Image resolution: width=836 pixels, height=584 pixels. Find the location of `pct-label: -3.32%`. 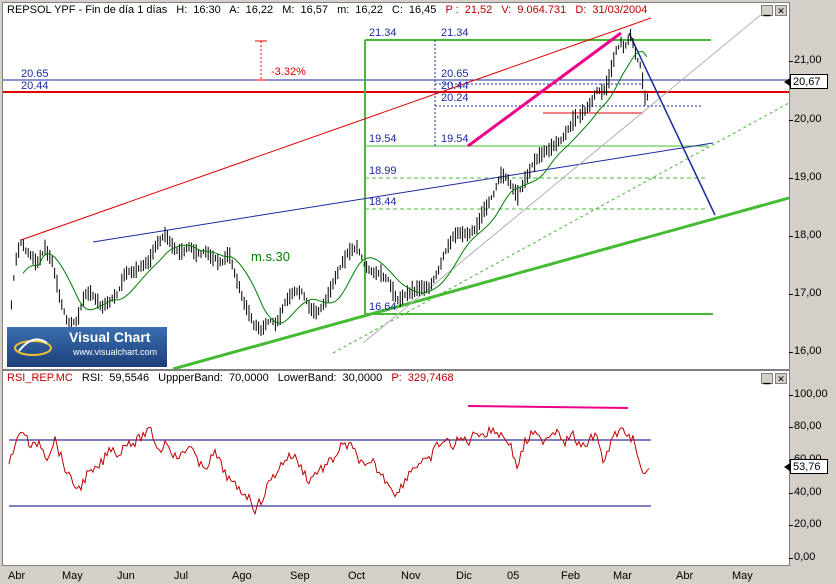

pct-label: -3.32% is located at coordinates (288, 72).